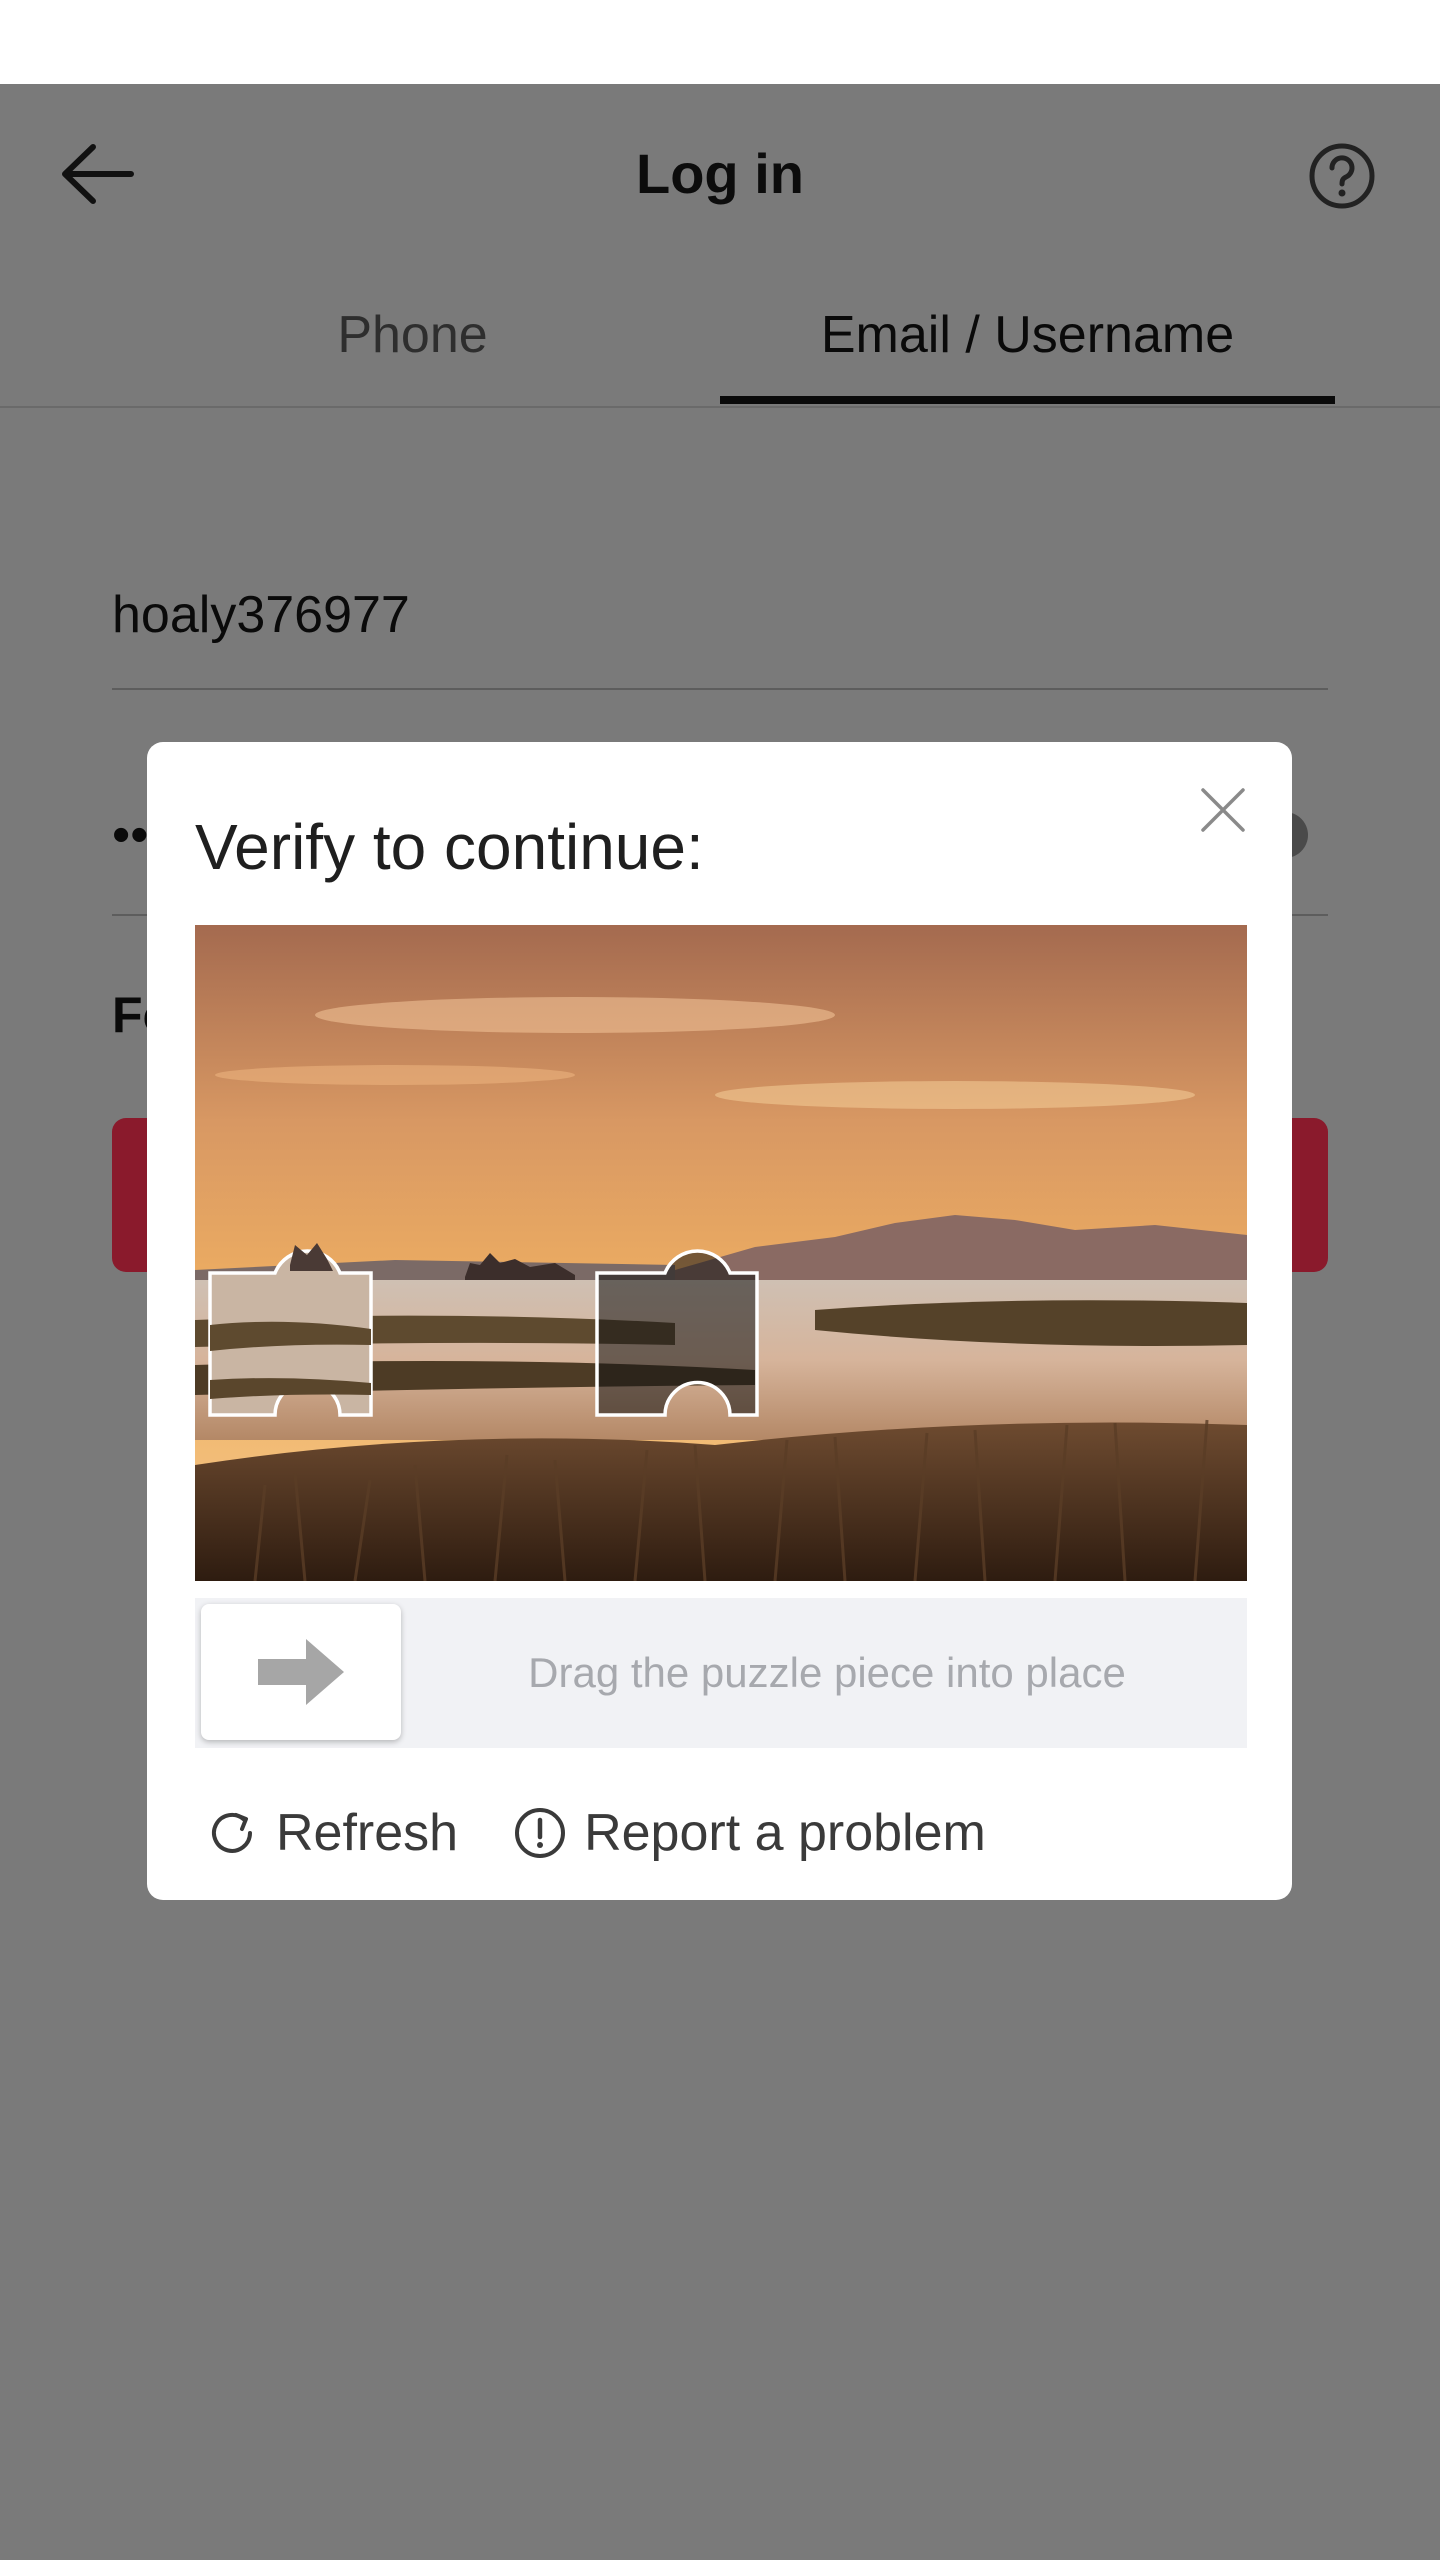 The image size is (1440, 2560). What do you see at coordinates (367, 1833) in the screenshot?
I see `refresh-label: Refresh` at bounding box center [367, 1833].